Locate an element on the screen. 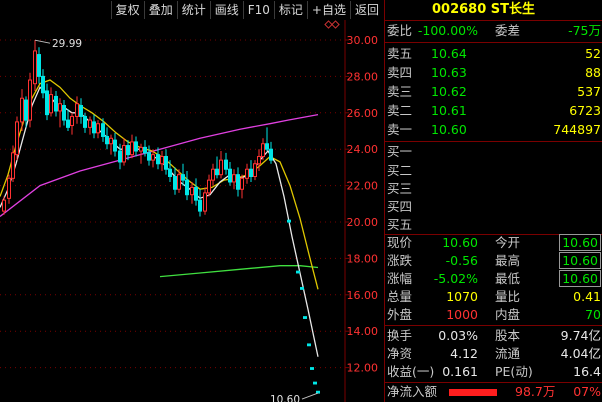  high-marker-line is located at coordinates (42, 41).